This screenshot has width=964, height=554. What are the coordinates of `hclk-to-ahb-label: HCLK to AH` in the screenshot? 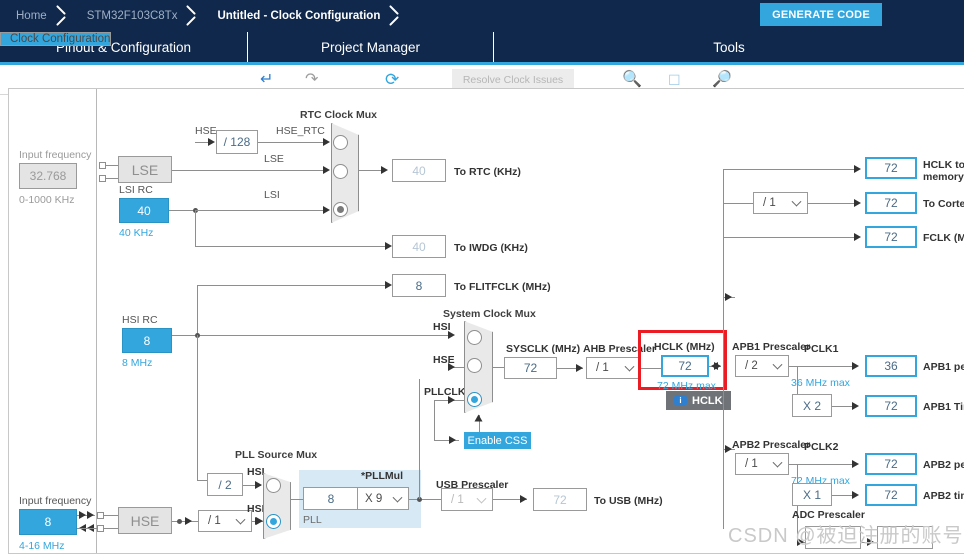 It's located at (943, 165).